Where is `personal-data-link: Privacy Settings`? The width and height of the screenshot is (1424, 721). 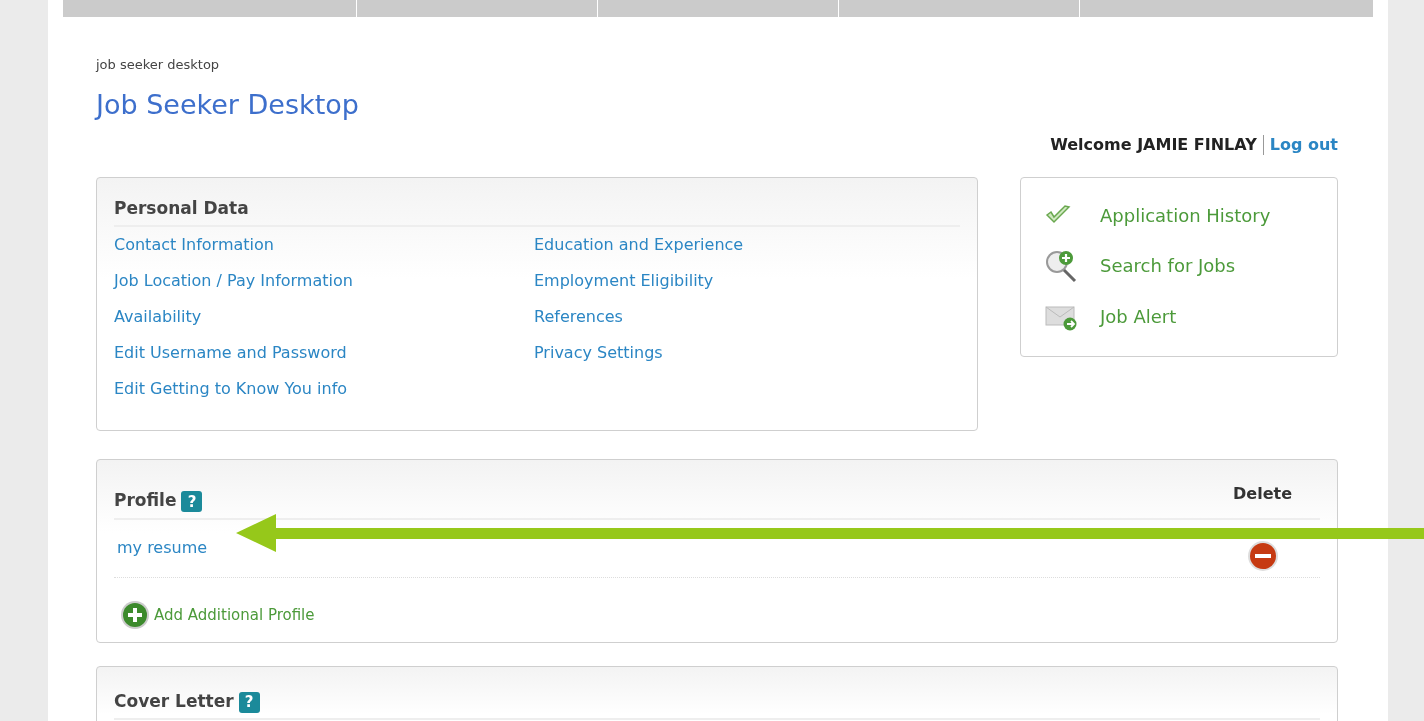
personal-data-link: Privacy Settings is located at coordinates (598, 353).